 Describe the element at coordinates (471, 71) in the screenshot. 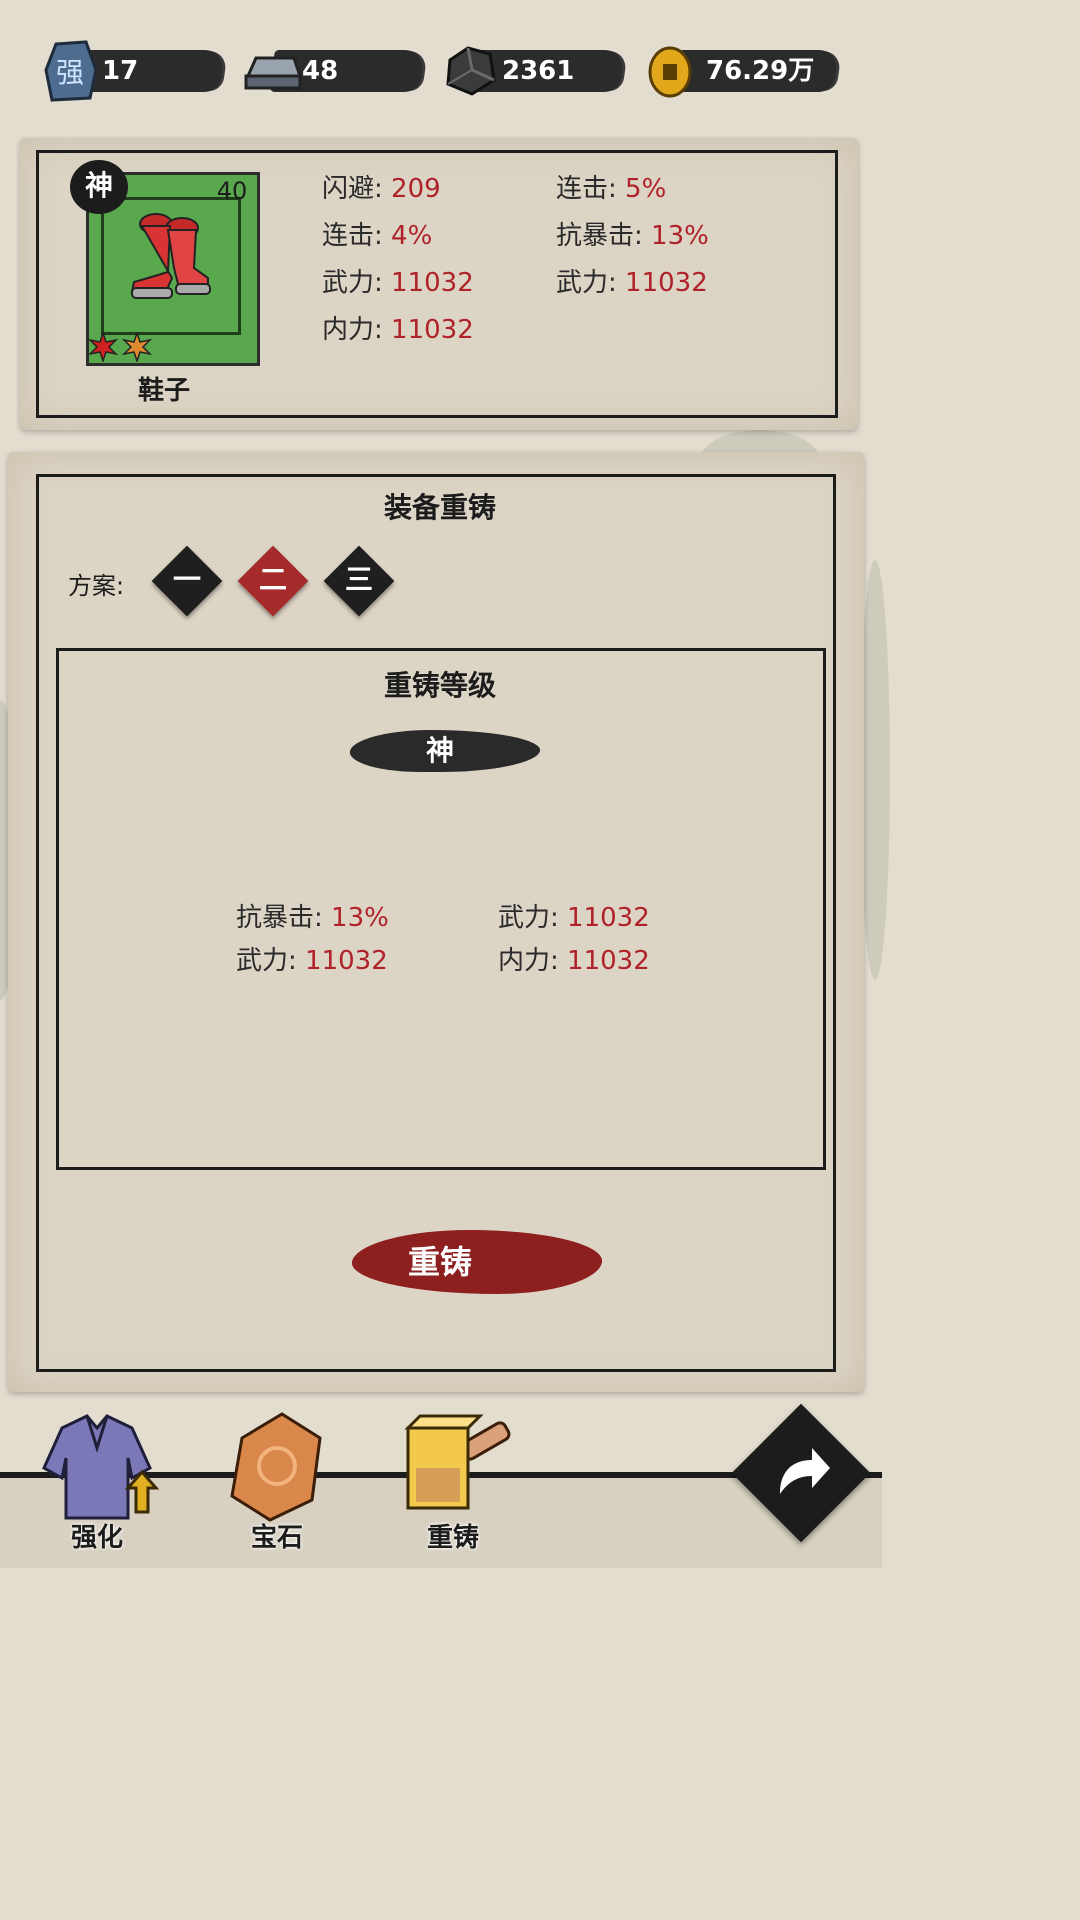

I see `ore-icon` at that location.